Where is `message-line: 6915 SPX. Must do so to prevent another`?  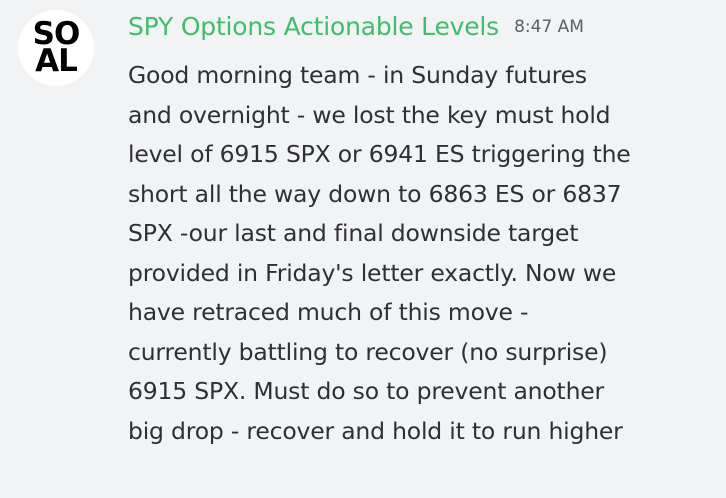
message-line: 6915 SPX. Must do so to prevent another is located at coordinates (366, 391).